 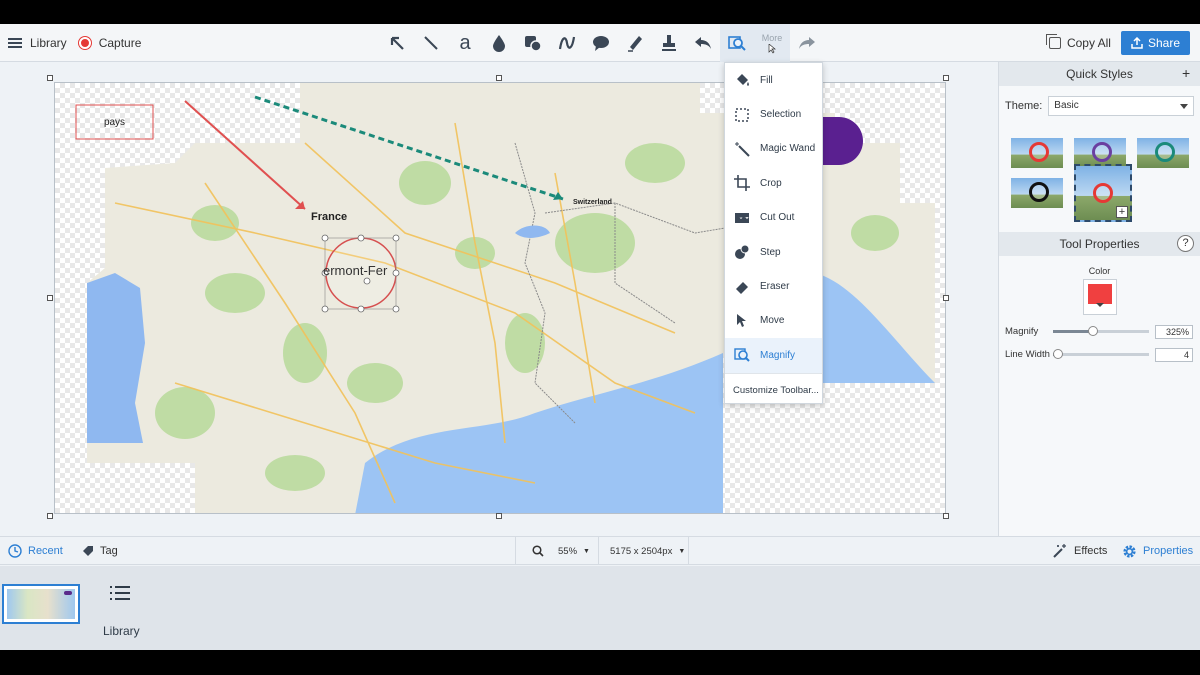 What do you see at coordinates (1099, 271) in the screenshot?
I see `color-label: Color` at bounding box center [1099, 271].